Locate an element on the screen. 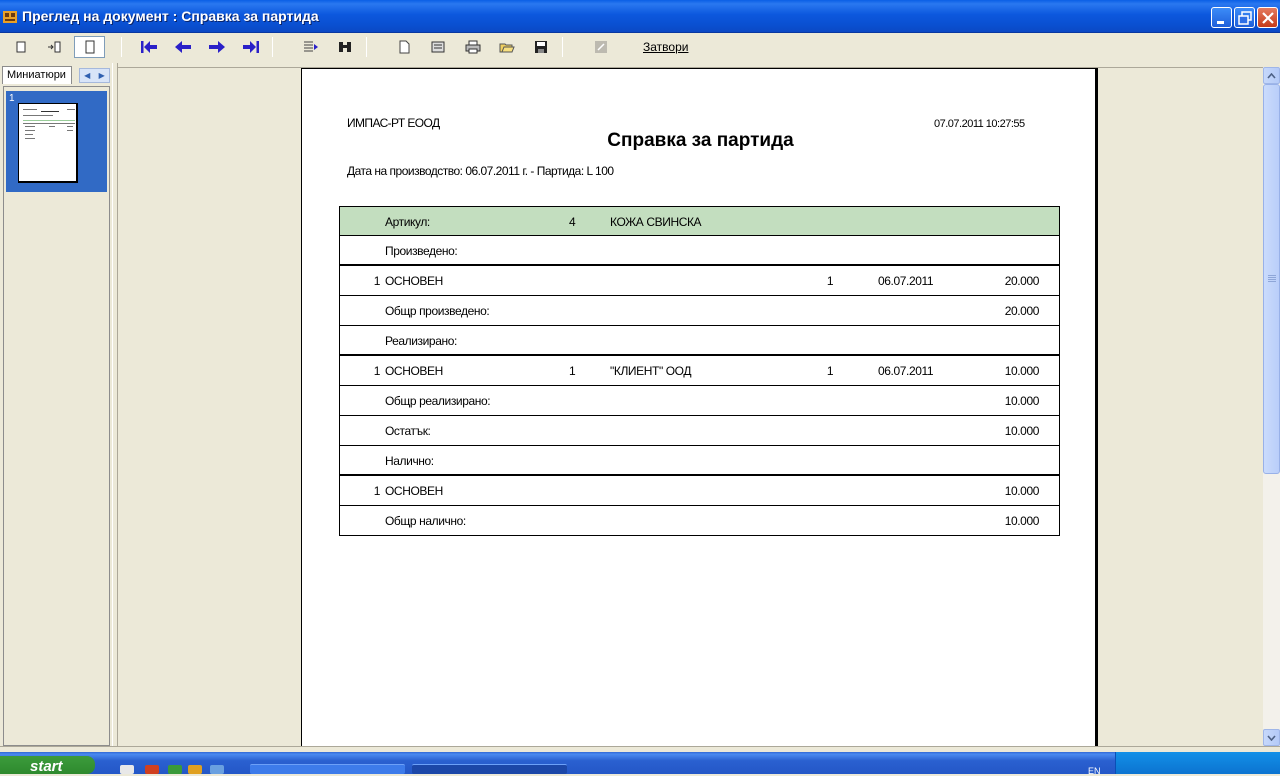 The width and height of the screenshot is (1280, 776). export-button is located at coordinates (438, 47).